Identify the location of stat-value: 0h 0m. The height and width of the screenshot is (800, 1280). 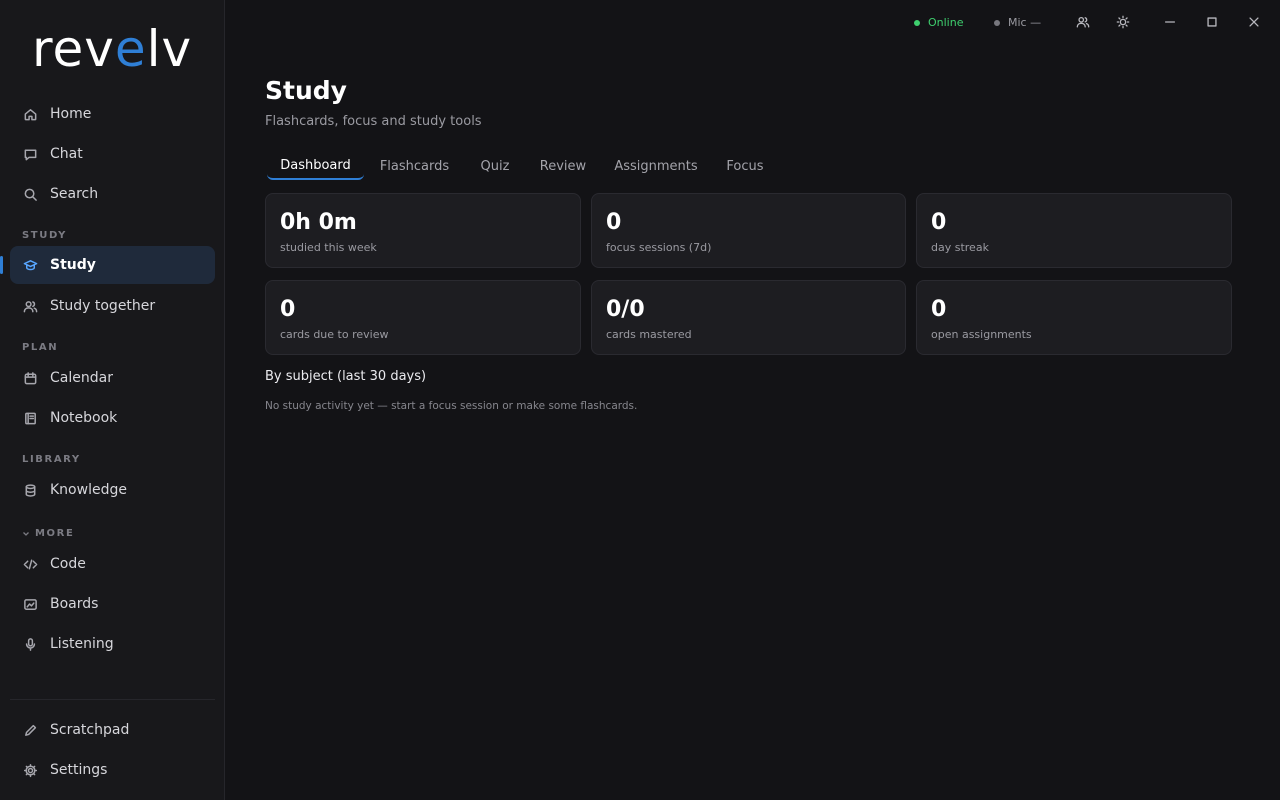
(318, 222).